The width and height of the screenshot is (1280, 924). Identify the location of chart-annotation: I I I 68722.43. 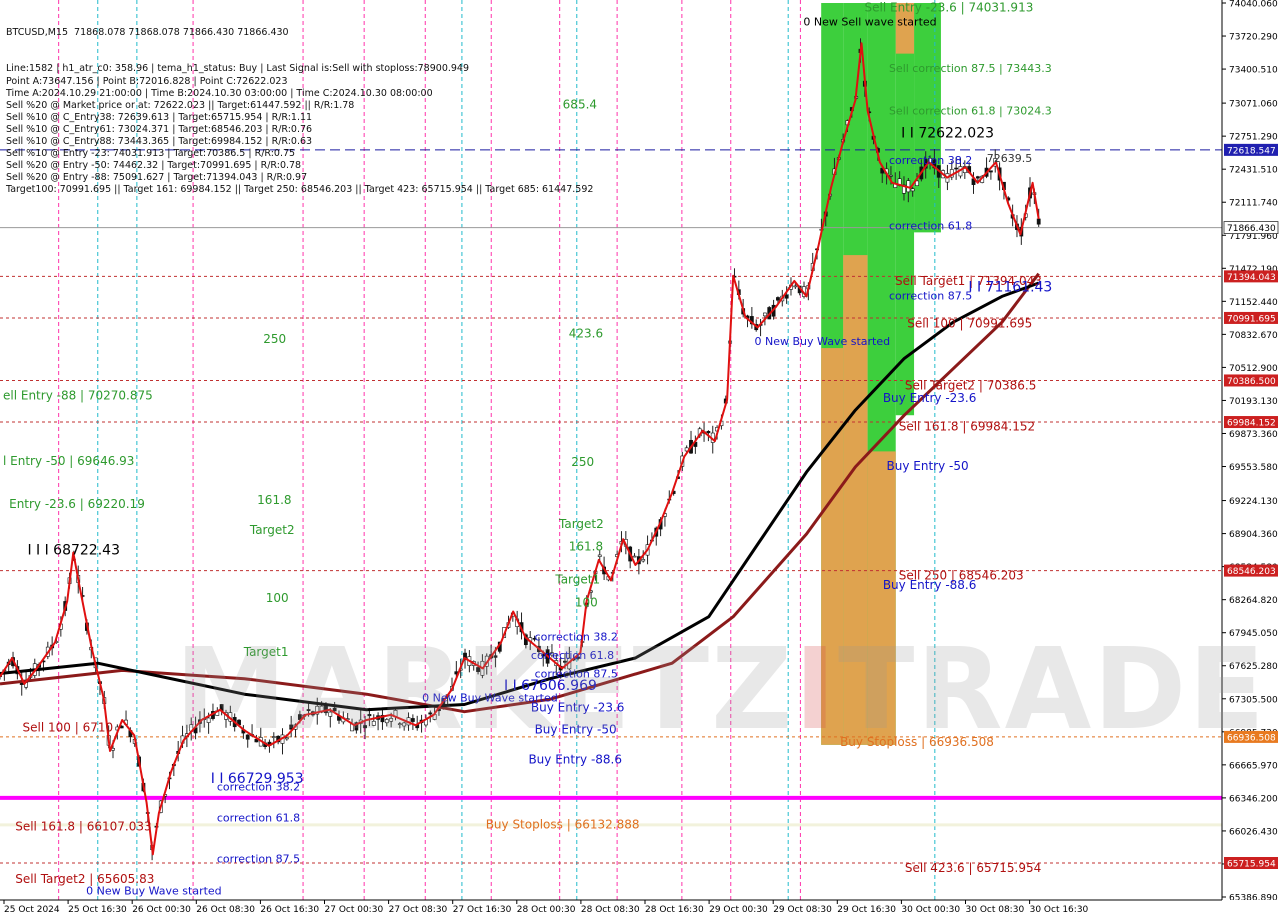
(73, 551).